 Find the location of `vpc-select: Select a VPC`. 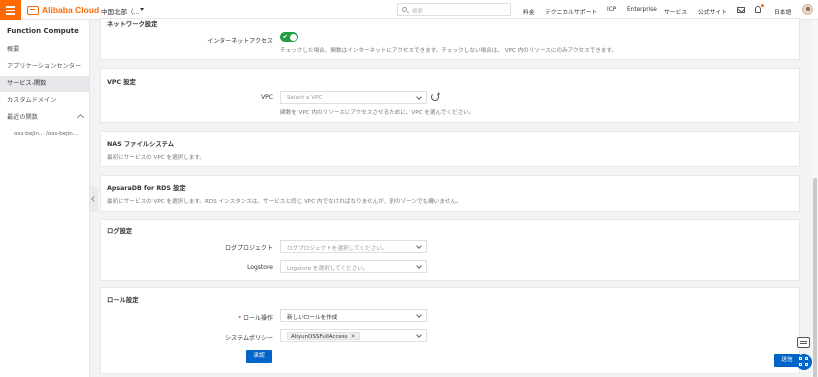

vpc-select: Select a VPC is located at coordinates (353, 97).